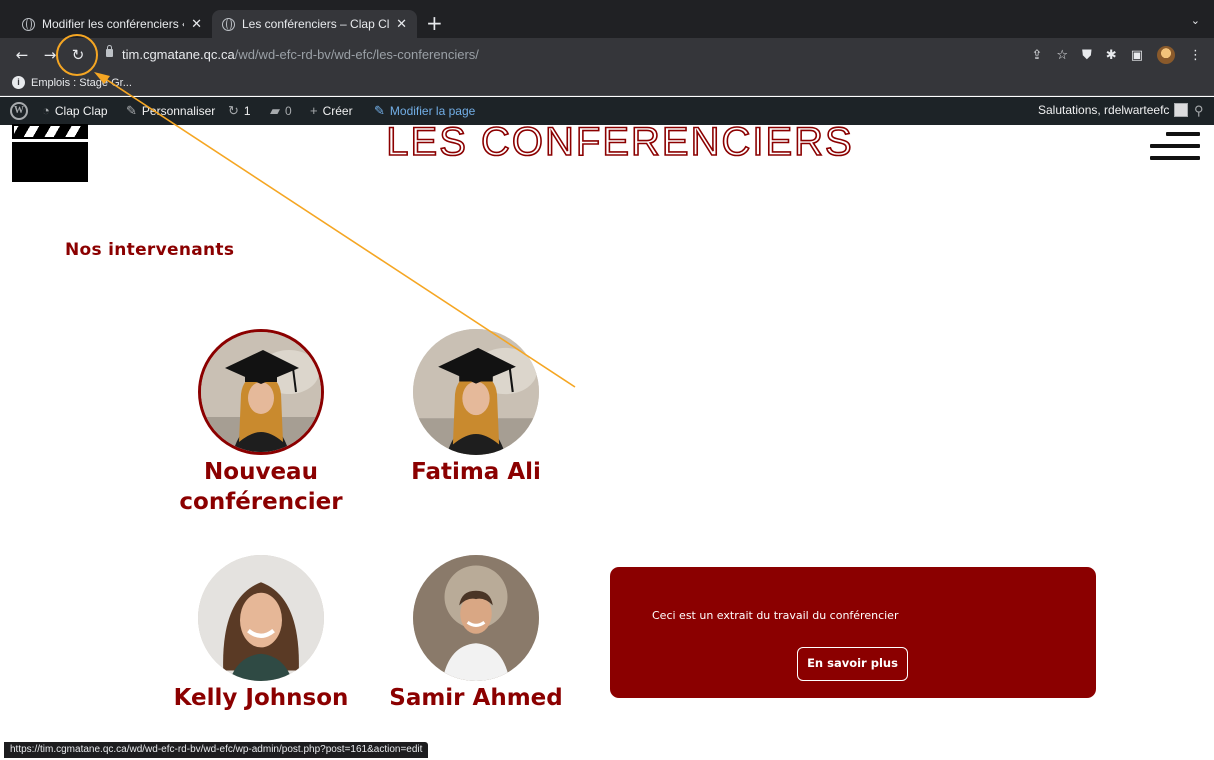 The width and height of the screenshot is (1214, 760). What do you see at coordinates (233, 110) in the screenshot?
I see `update-icon: ↻` at bounding box center [233, 110].